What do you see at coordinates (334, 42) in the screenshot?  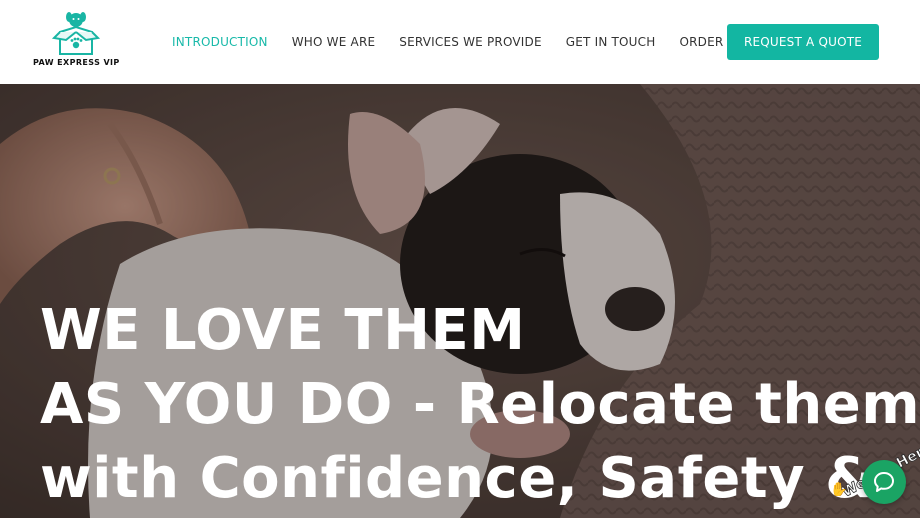 I see `nav-item-who-we-are: WHO WE ARE` at bounding box center [334, 42].